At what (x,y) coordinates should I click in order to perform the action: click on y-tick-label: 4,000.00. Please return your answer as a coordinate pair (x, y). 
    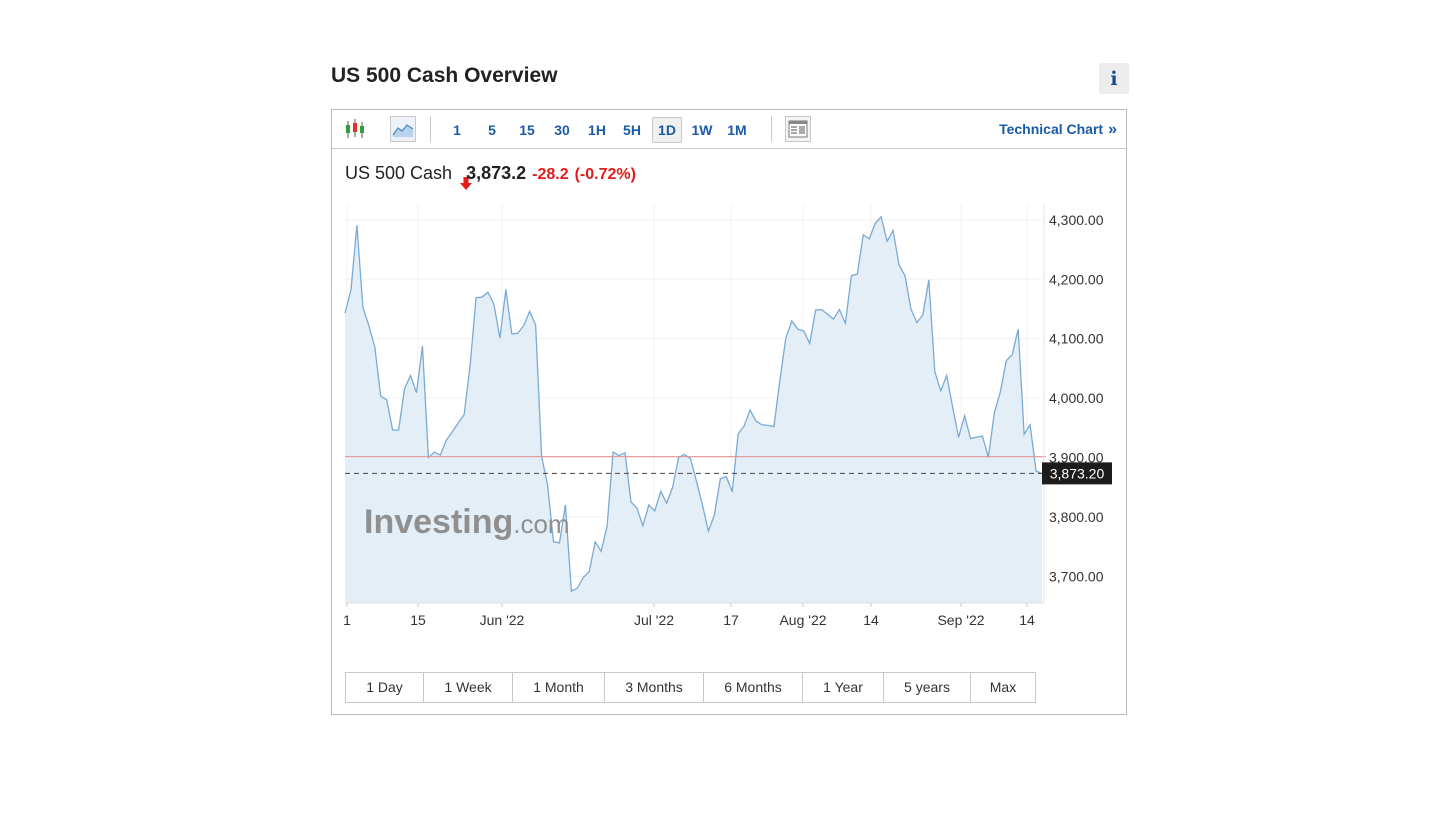
    Looking at the image, I should click on (1076, 398).